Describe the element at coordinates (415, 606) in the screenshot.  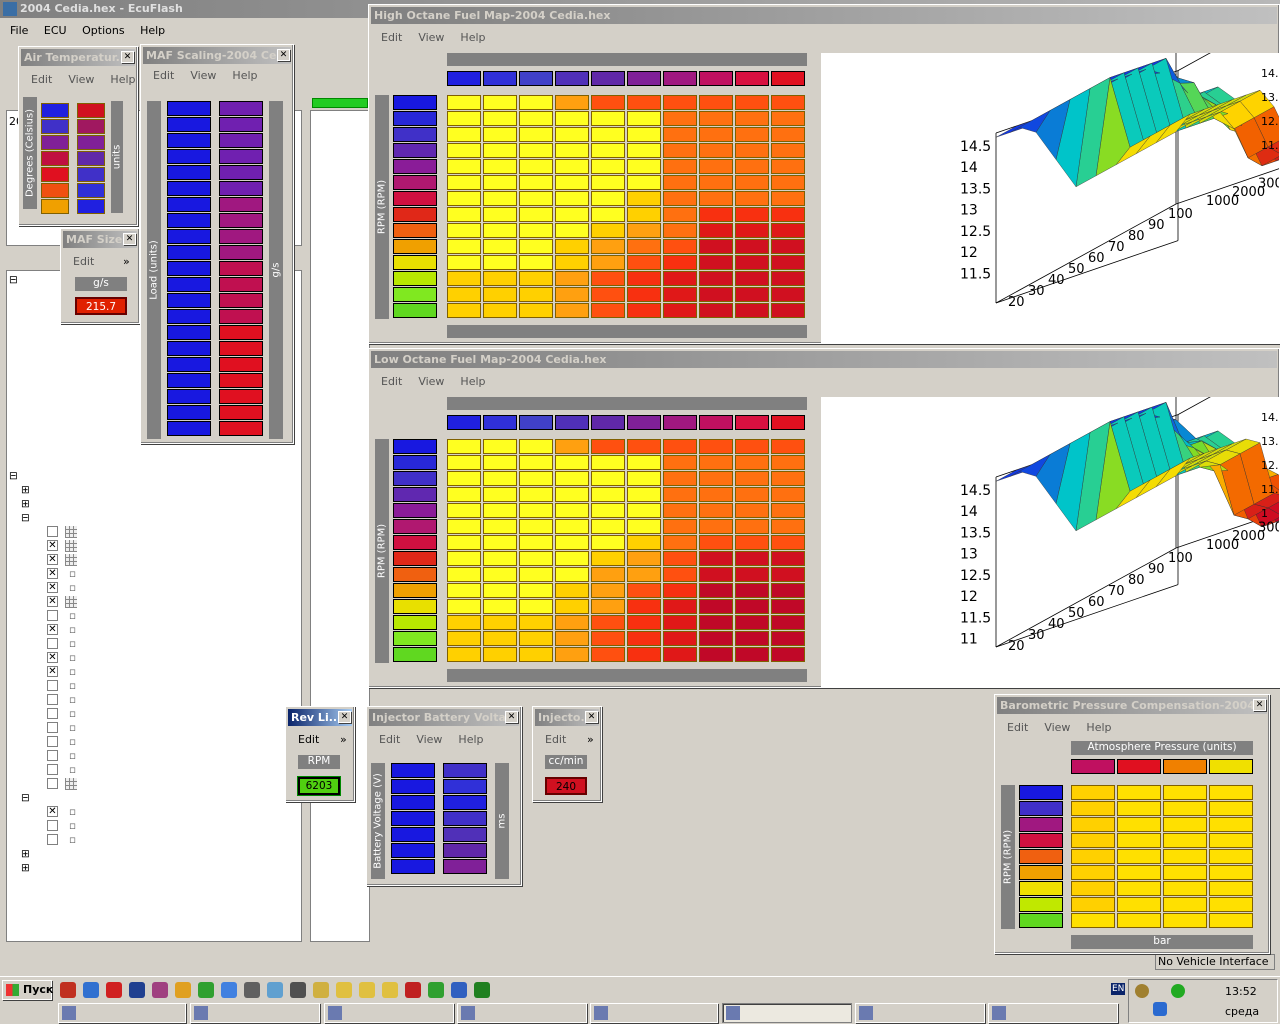
I see `low-rpm-axis-cell` at that location.